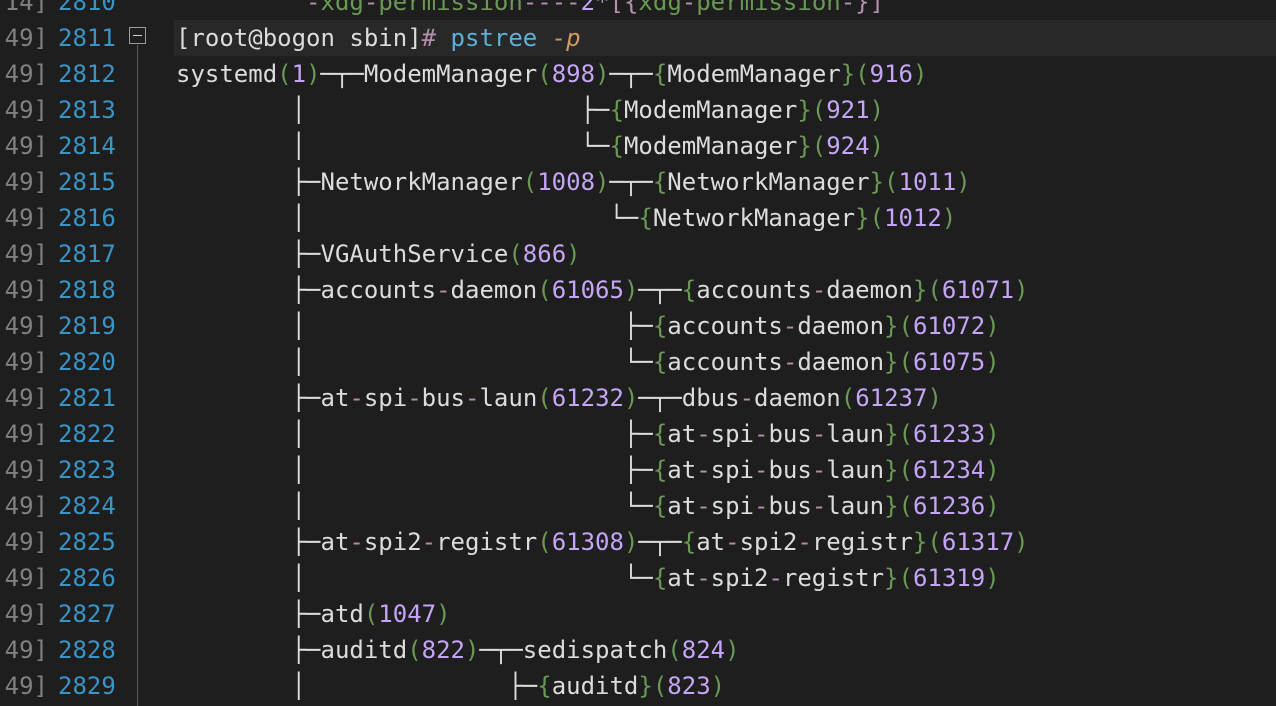 The image size is (1276, 706). I want to click on code-line: ├─auditd(822)─┬─sedispatch(824), so click(458, 650).